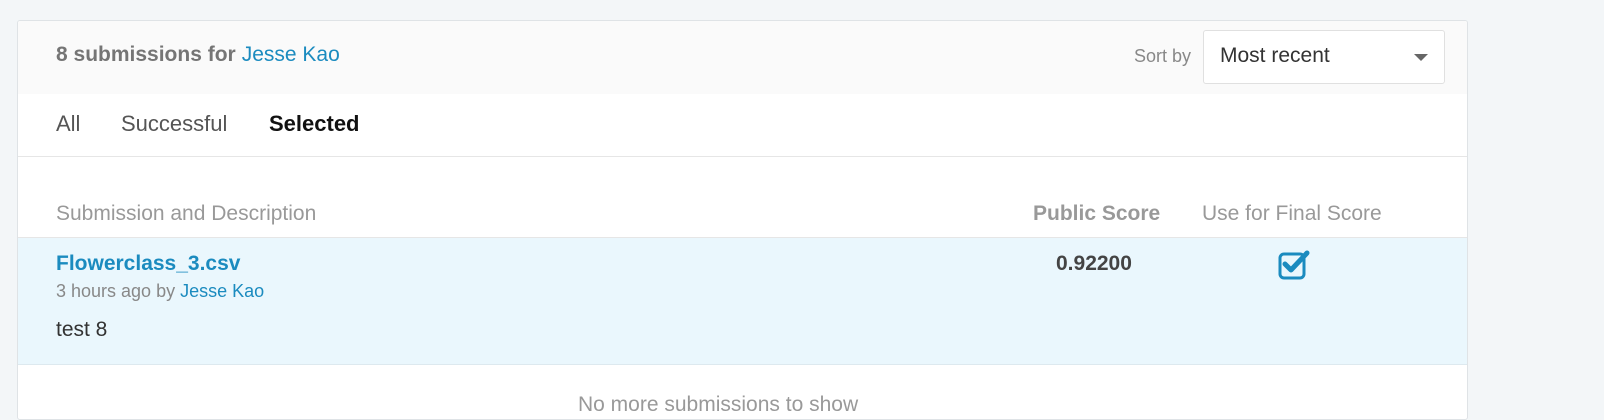 Image resolution: width=1604 pixels, height=420 pixels. Describe the element at coordinates (82, 329) in the screenshot. I see `submission-description: test 8` at that location.